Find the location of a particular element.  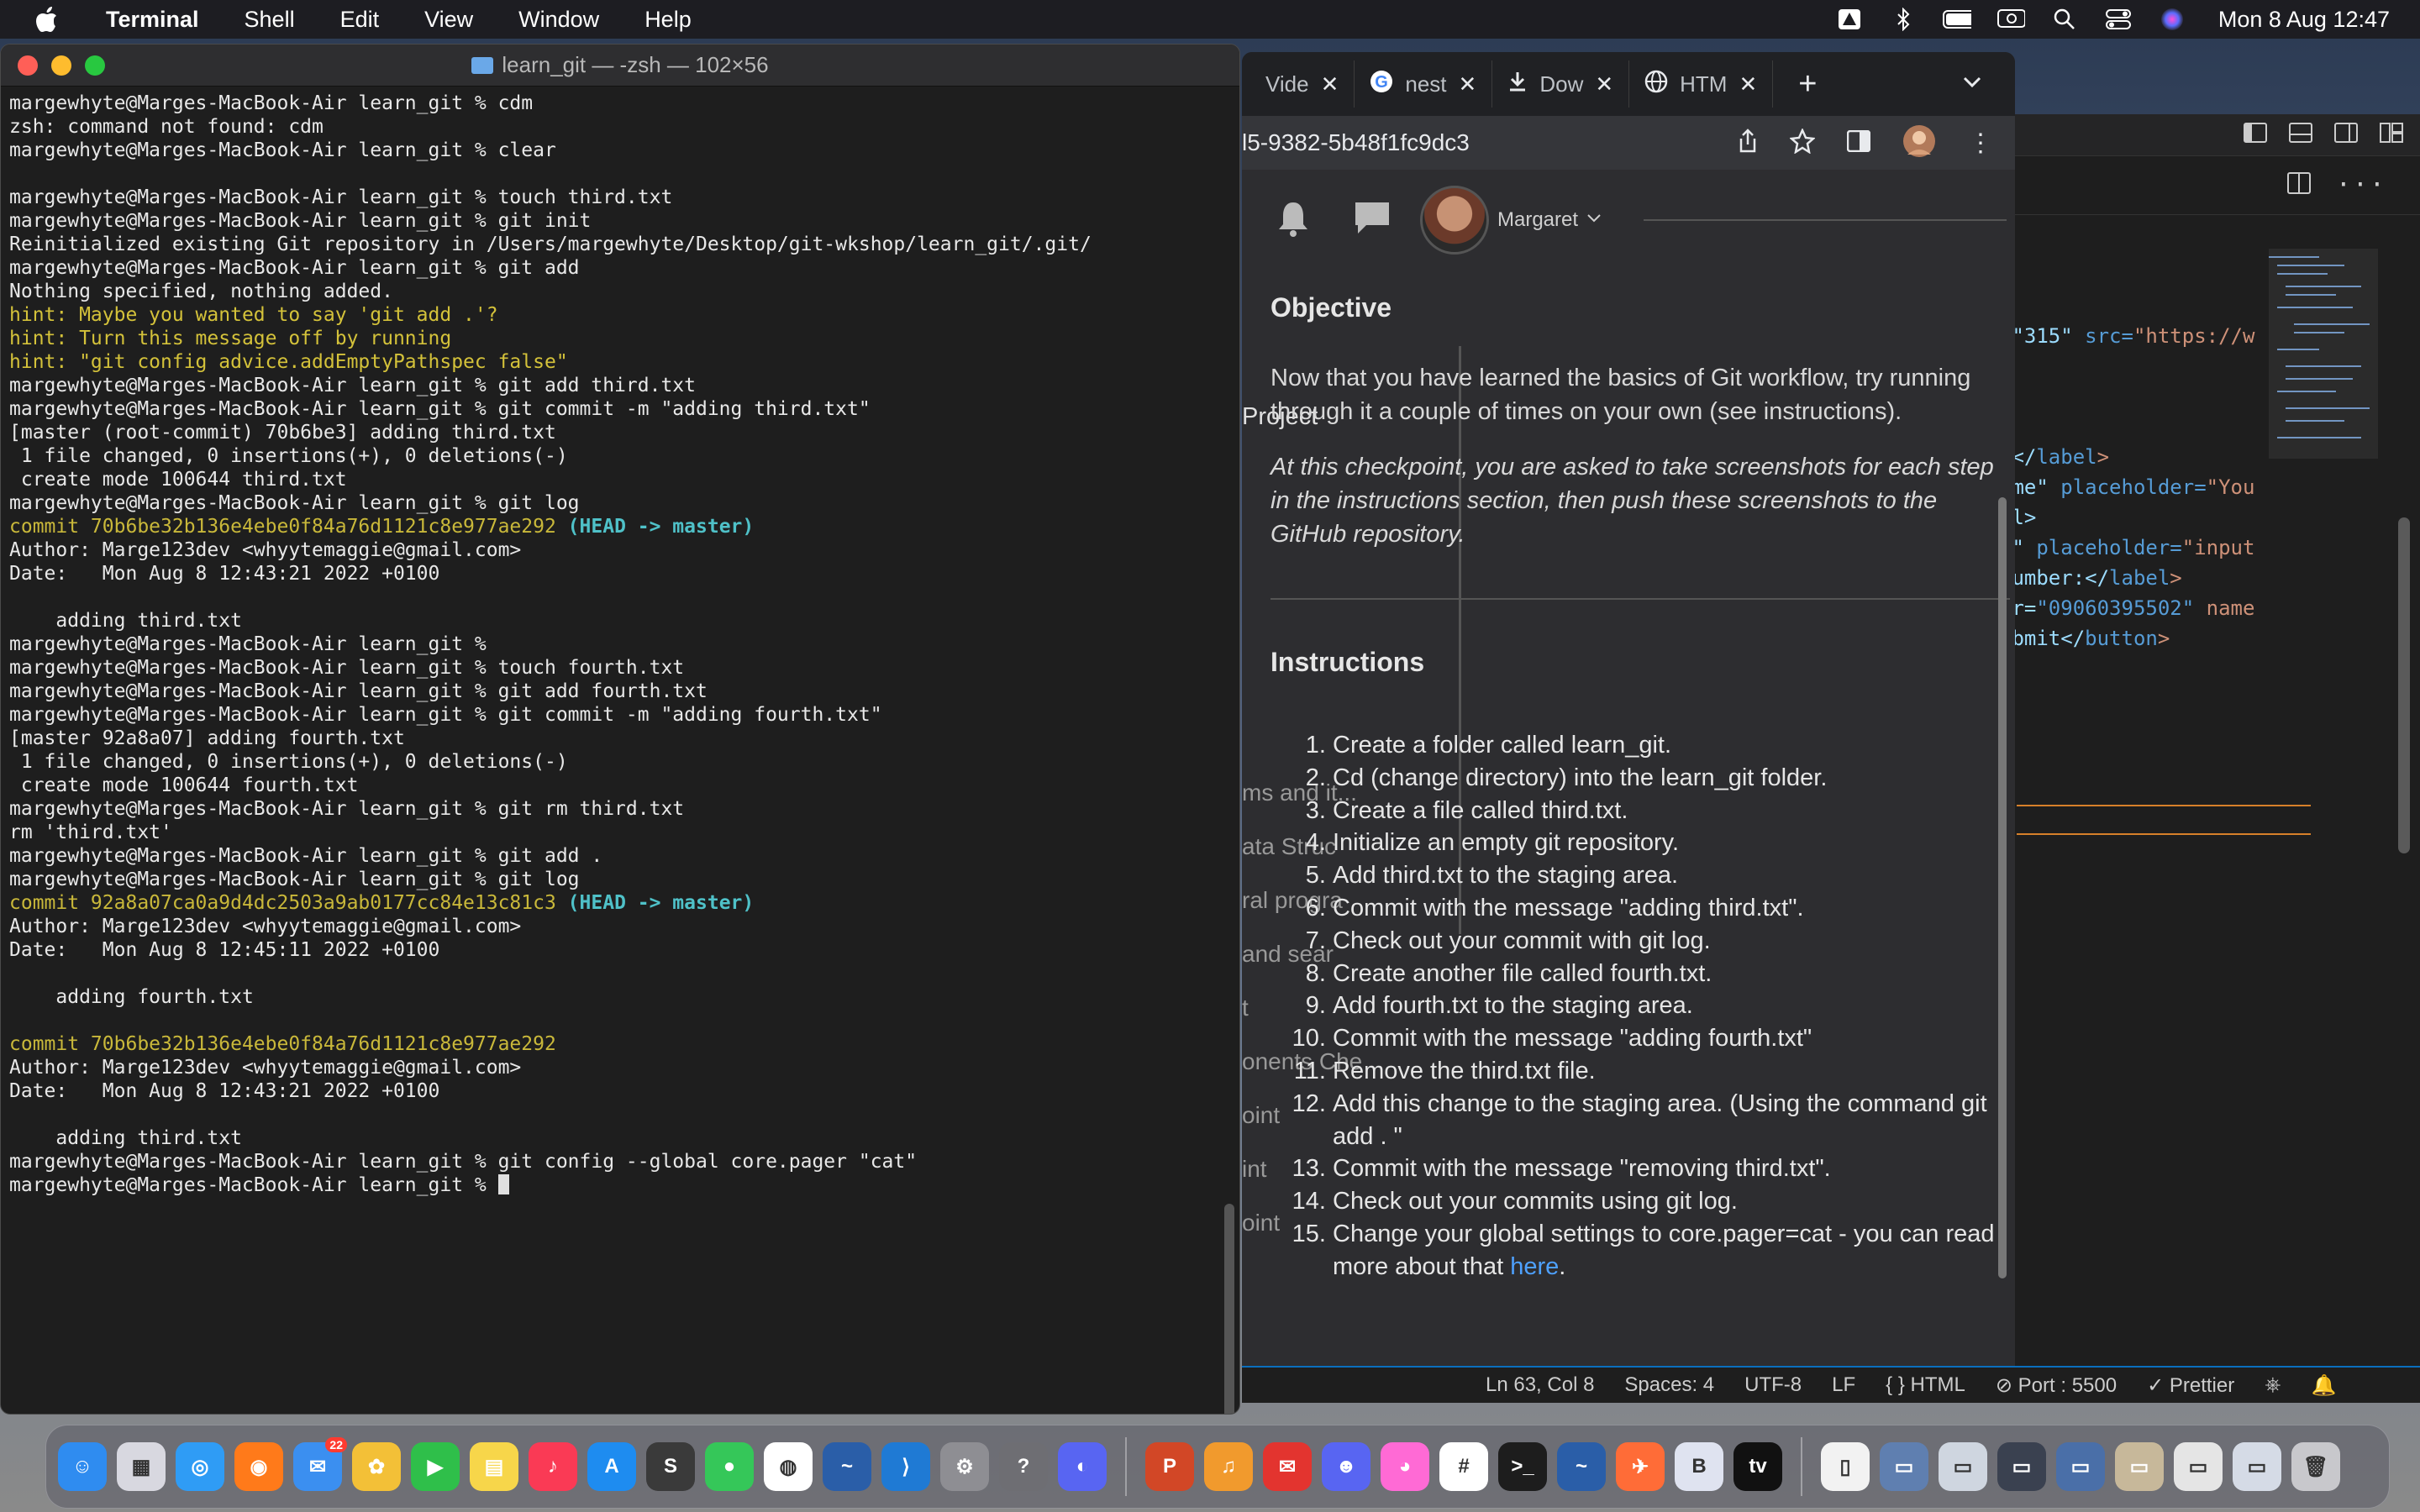

sidebar-ghost-item: t is located at coordinates (1245, 1008).